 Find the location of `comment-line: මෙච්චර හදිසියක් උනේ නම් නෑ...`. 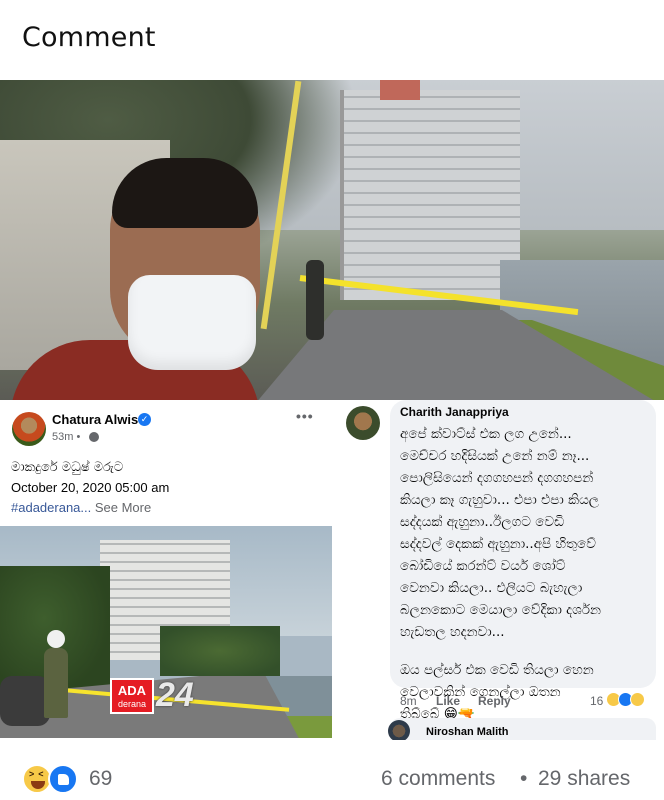

comment-line: මෙච්චර හදිසියක් උනේ නම් නෑ... is located at coordinates (495, 456).